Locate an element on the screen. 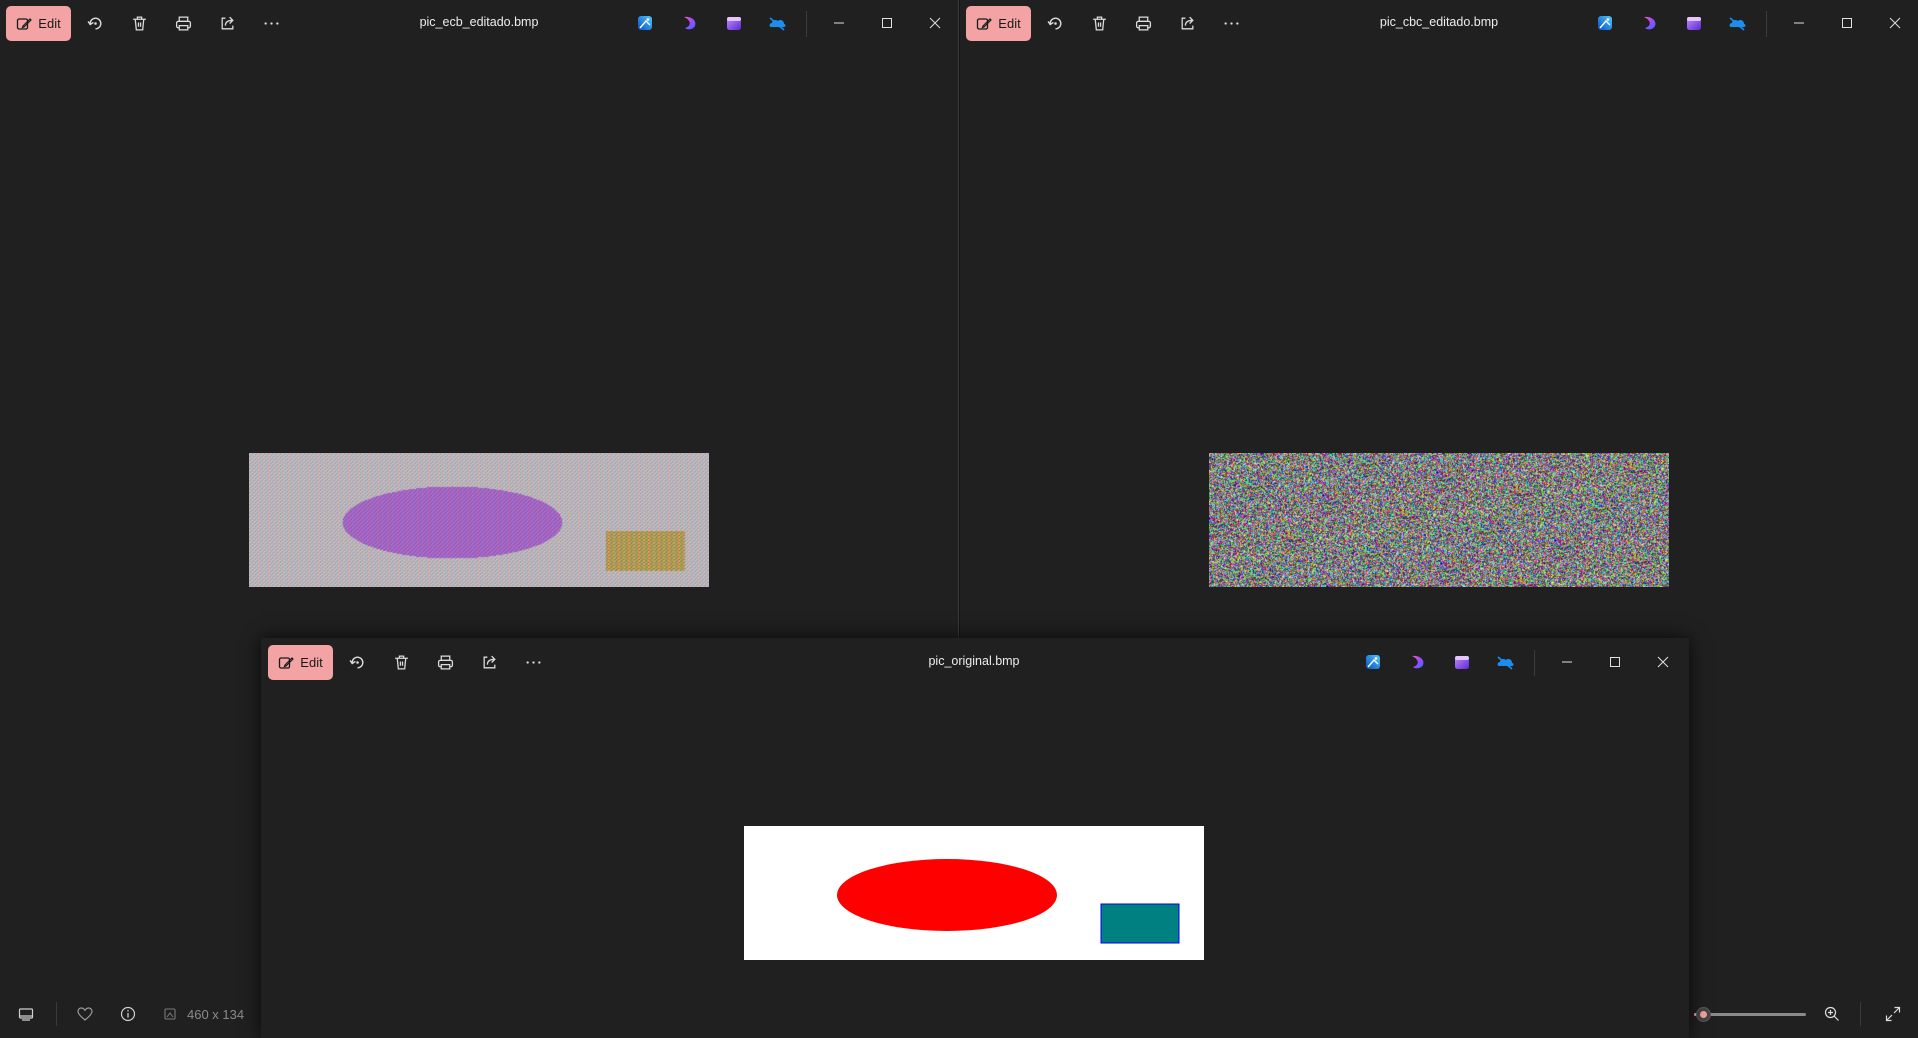 The height and width of the screenshot is (1038, 1918). dimensions-indicator is located at coordinates (170, 1014).